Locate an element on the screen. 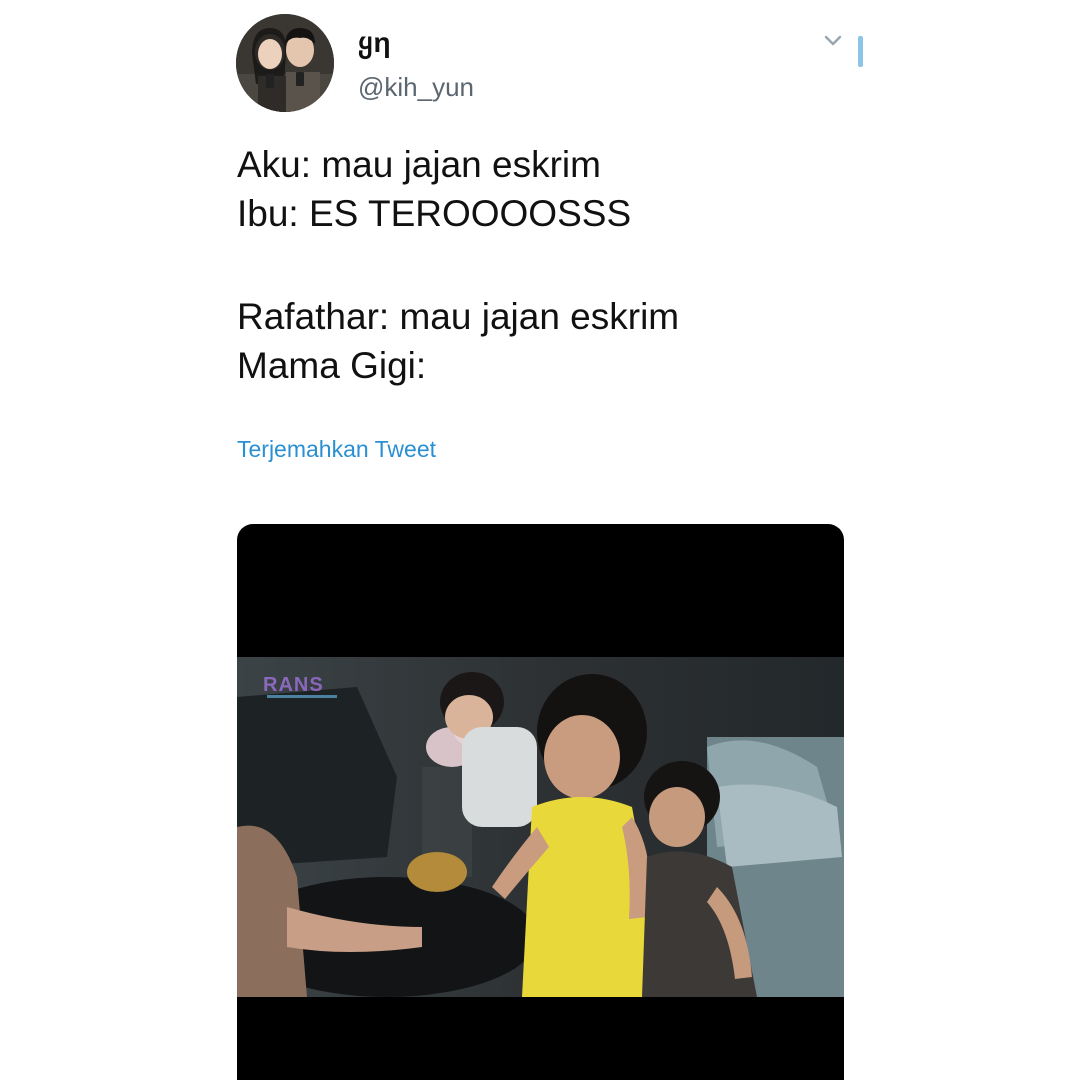  tweet-line: Ibu: ES TEROOOOSSS is located at coordinates (434, 213).